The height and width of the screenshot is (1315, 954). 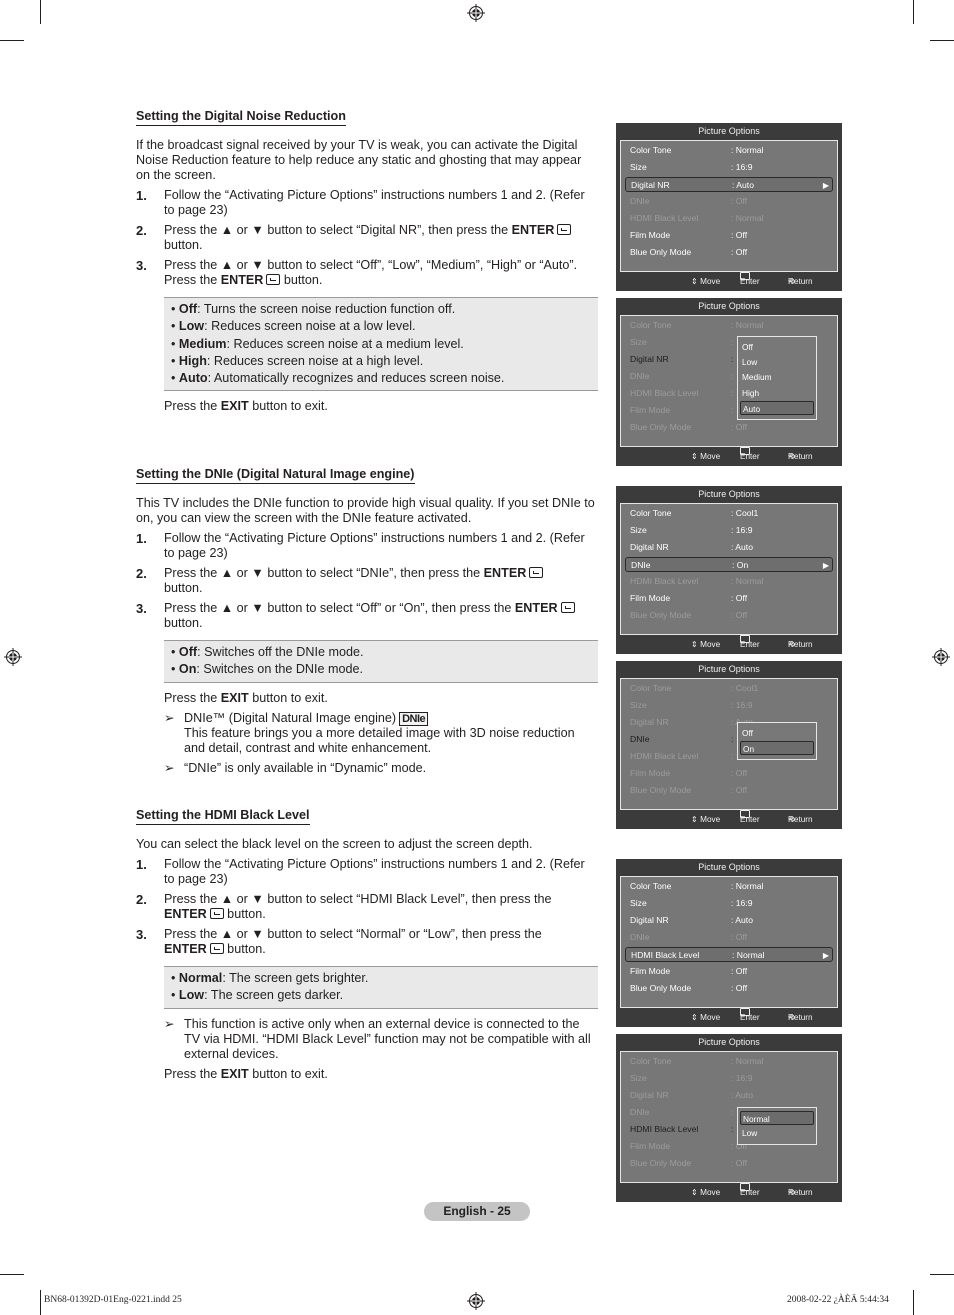 I want to click on menu-row: DNIe: On ▶, so click(x=729, y=564).